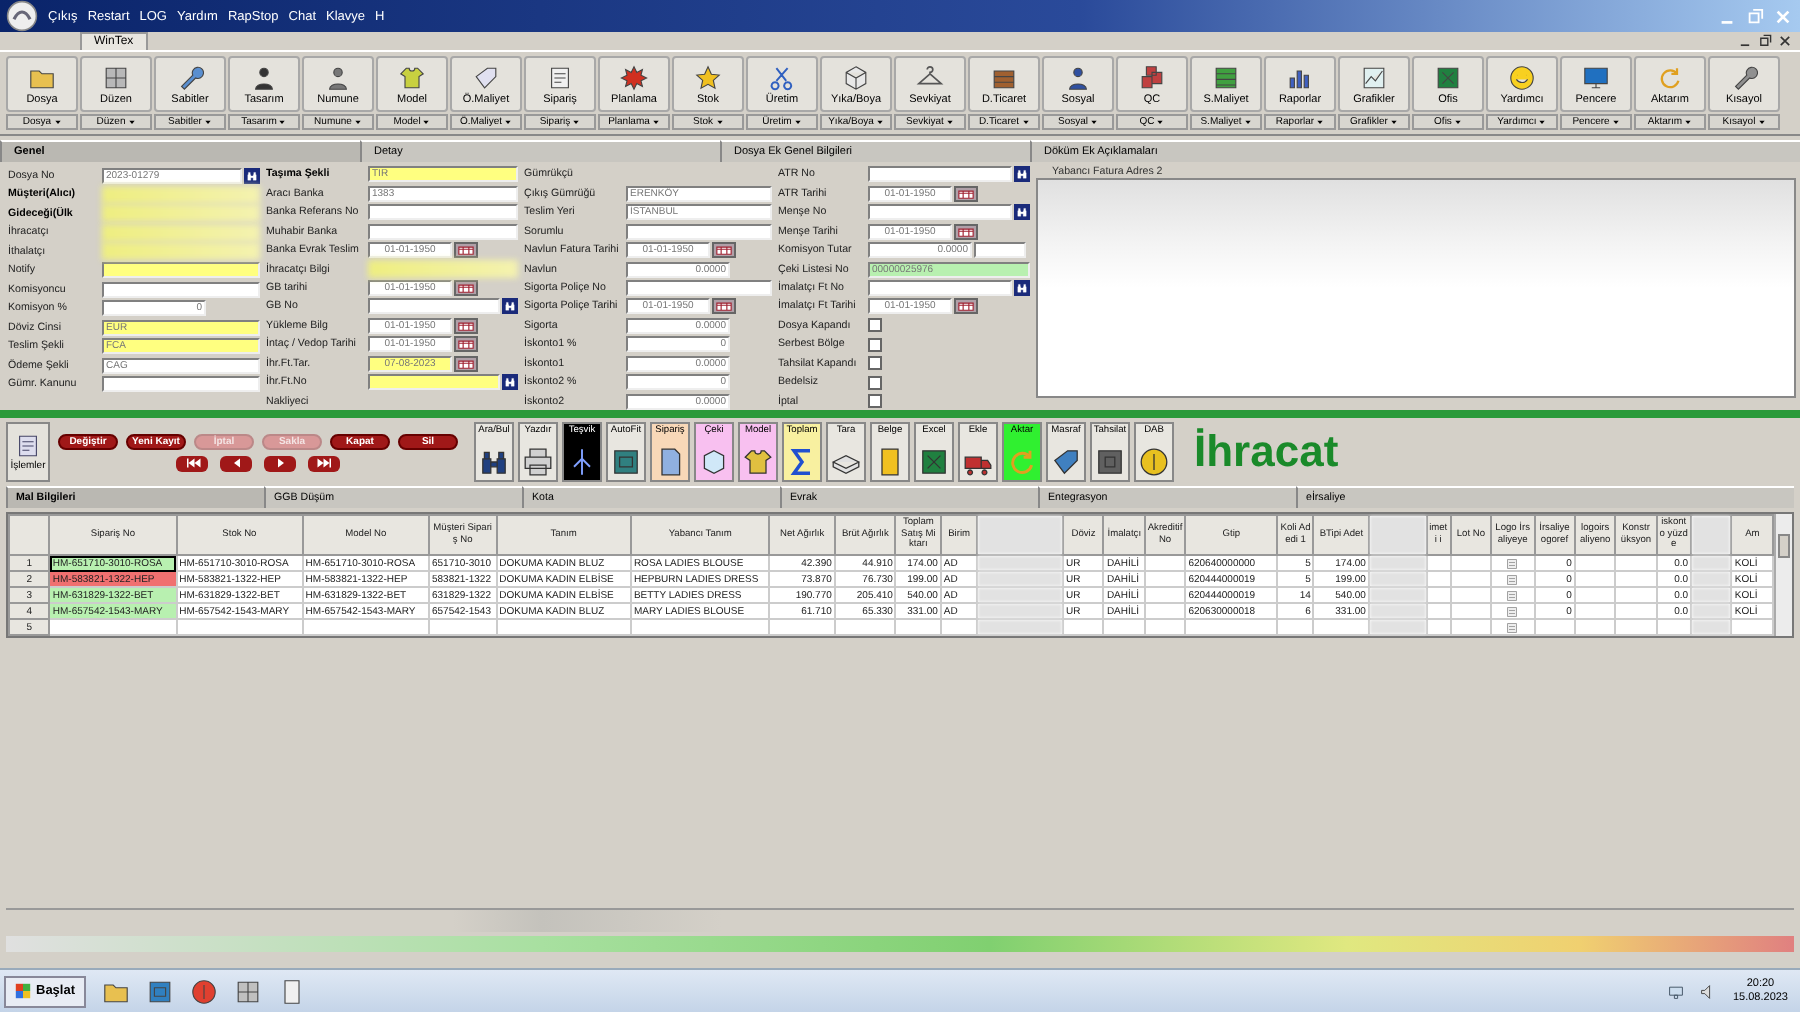 The image size is (1800, 1012). I want to click on coin-icon, so click(1154, 462).